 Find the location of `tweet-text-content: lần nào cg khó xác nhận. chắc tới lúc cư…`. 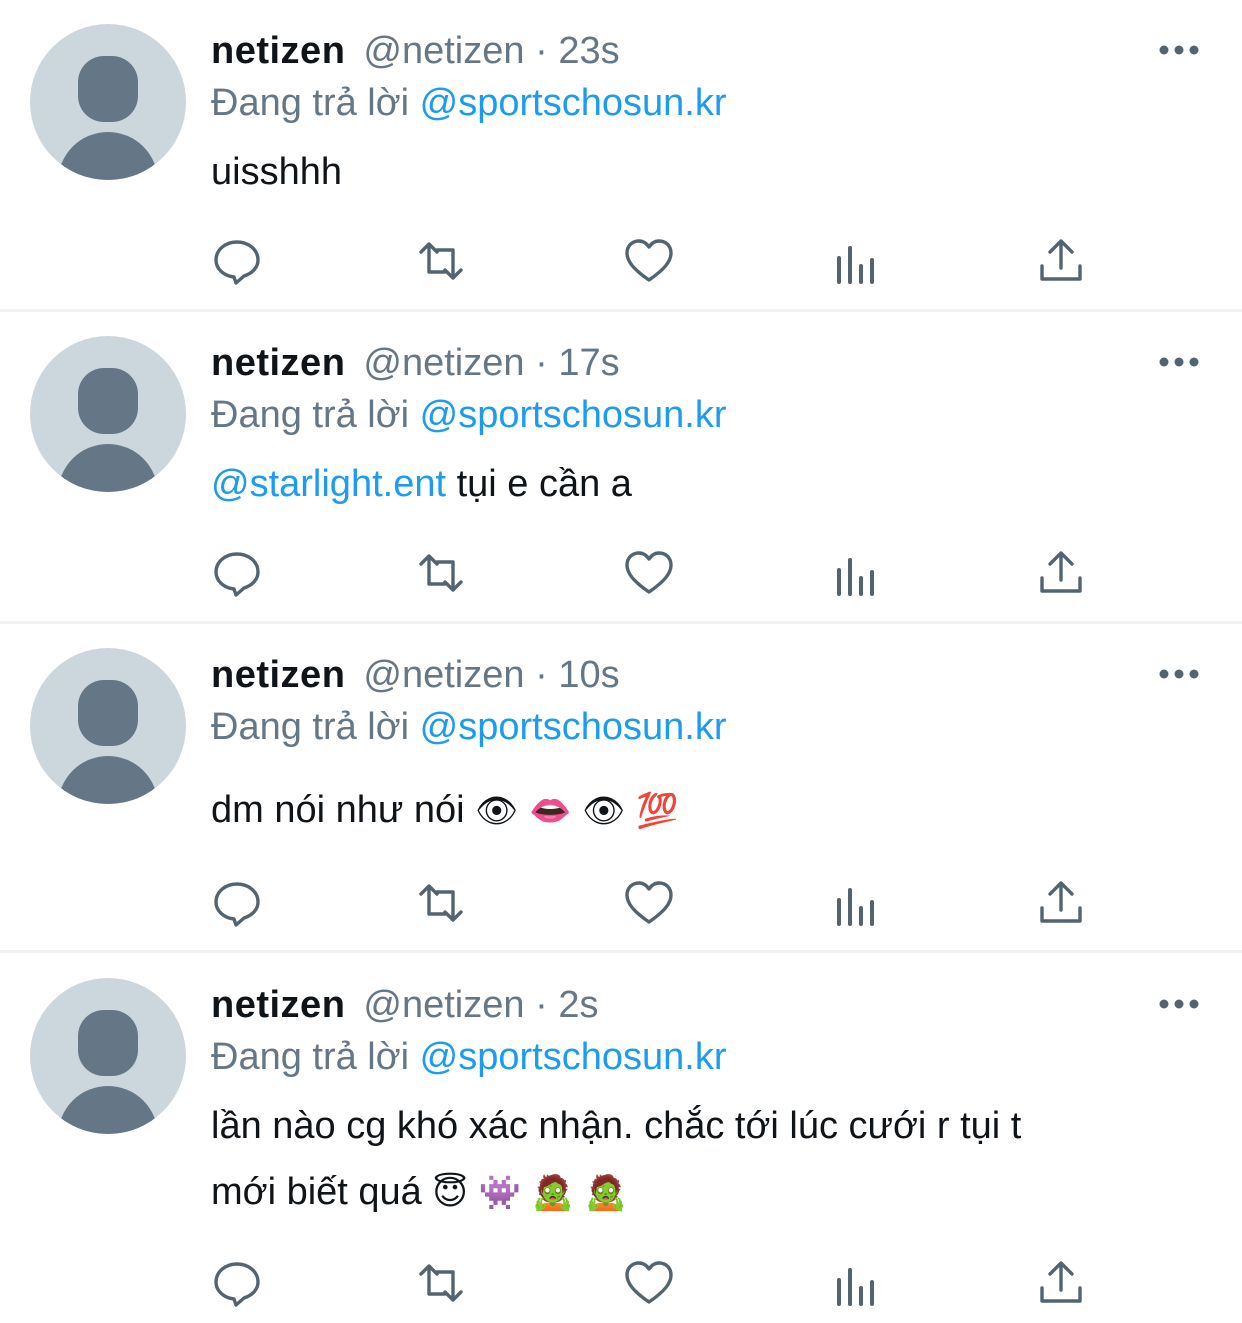

tweet-text-content: lần nào cg khó xác nhận. chắc tới lúc cư… is located at coordinates (616, 1126).